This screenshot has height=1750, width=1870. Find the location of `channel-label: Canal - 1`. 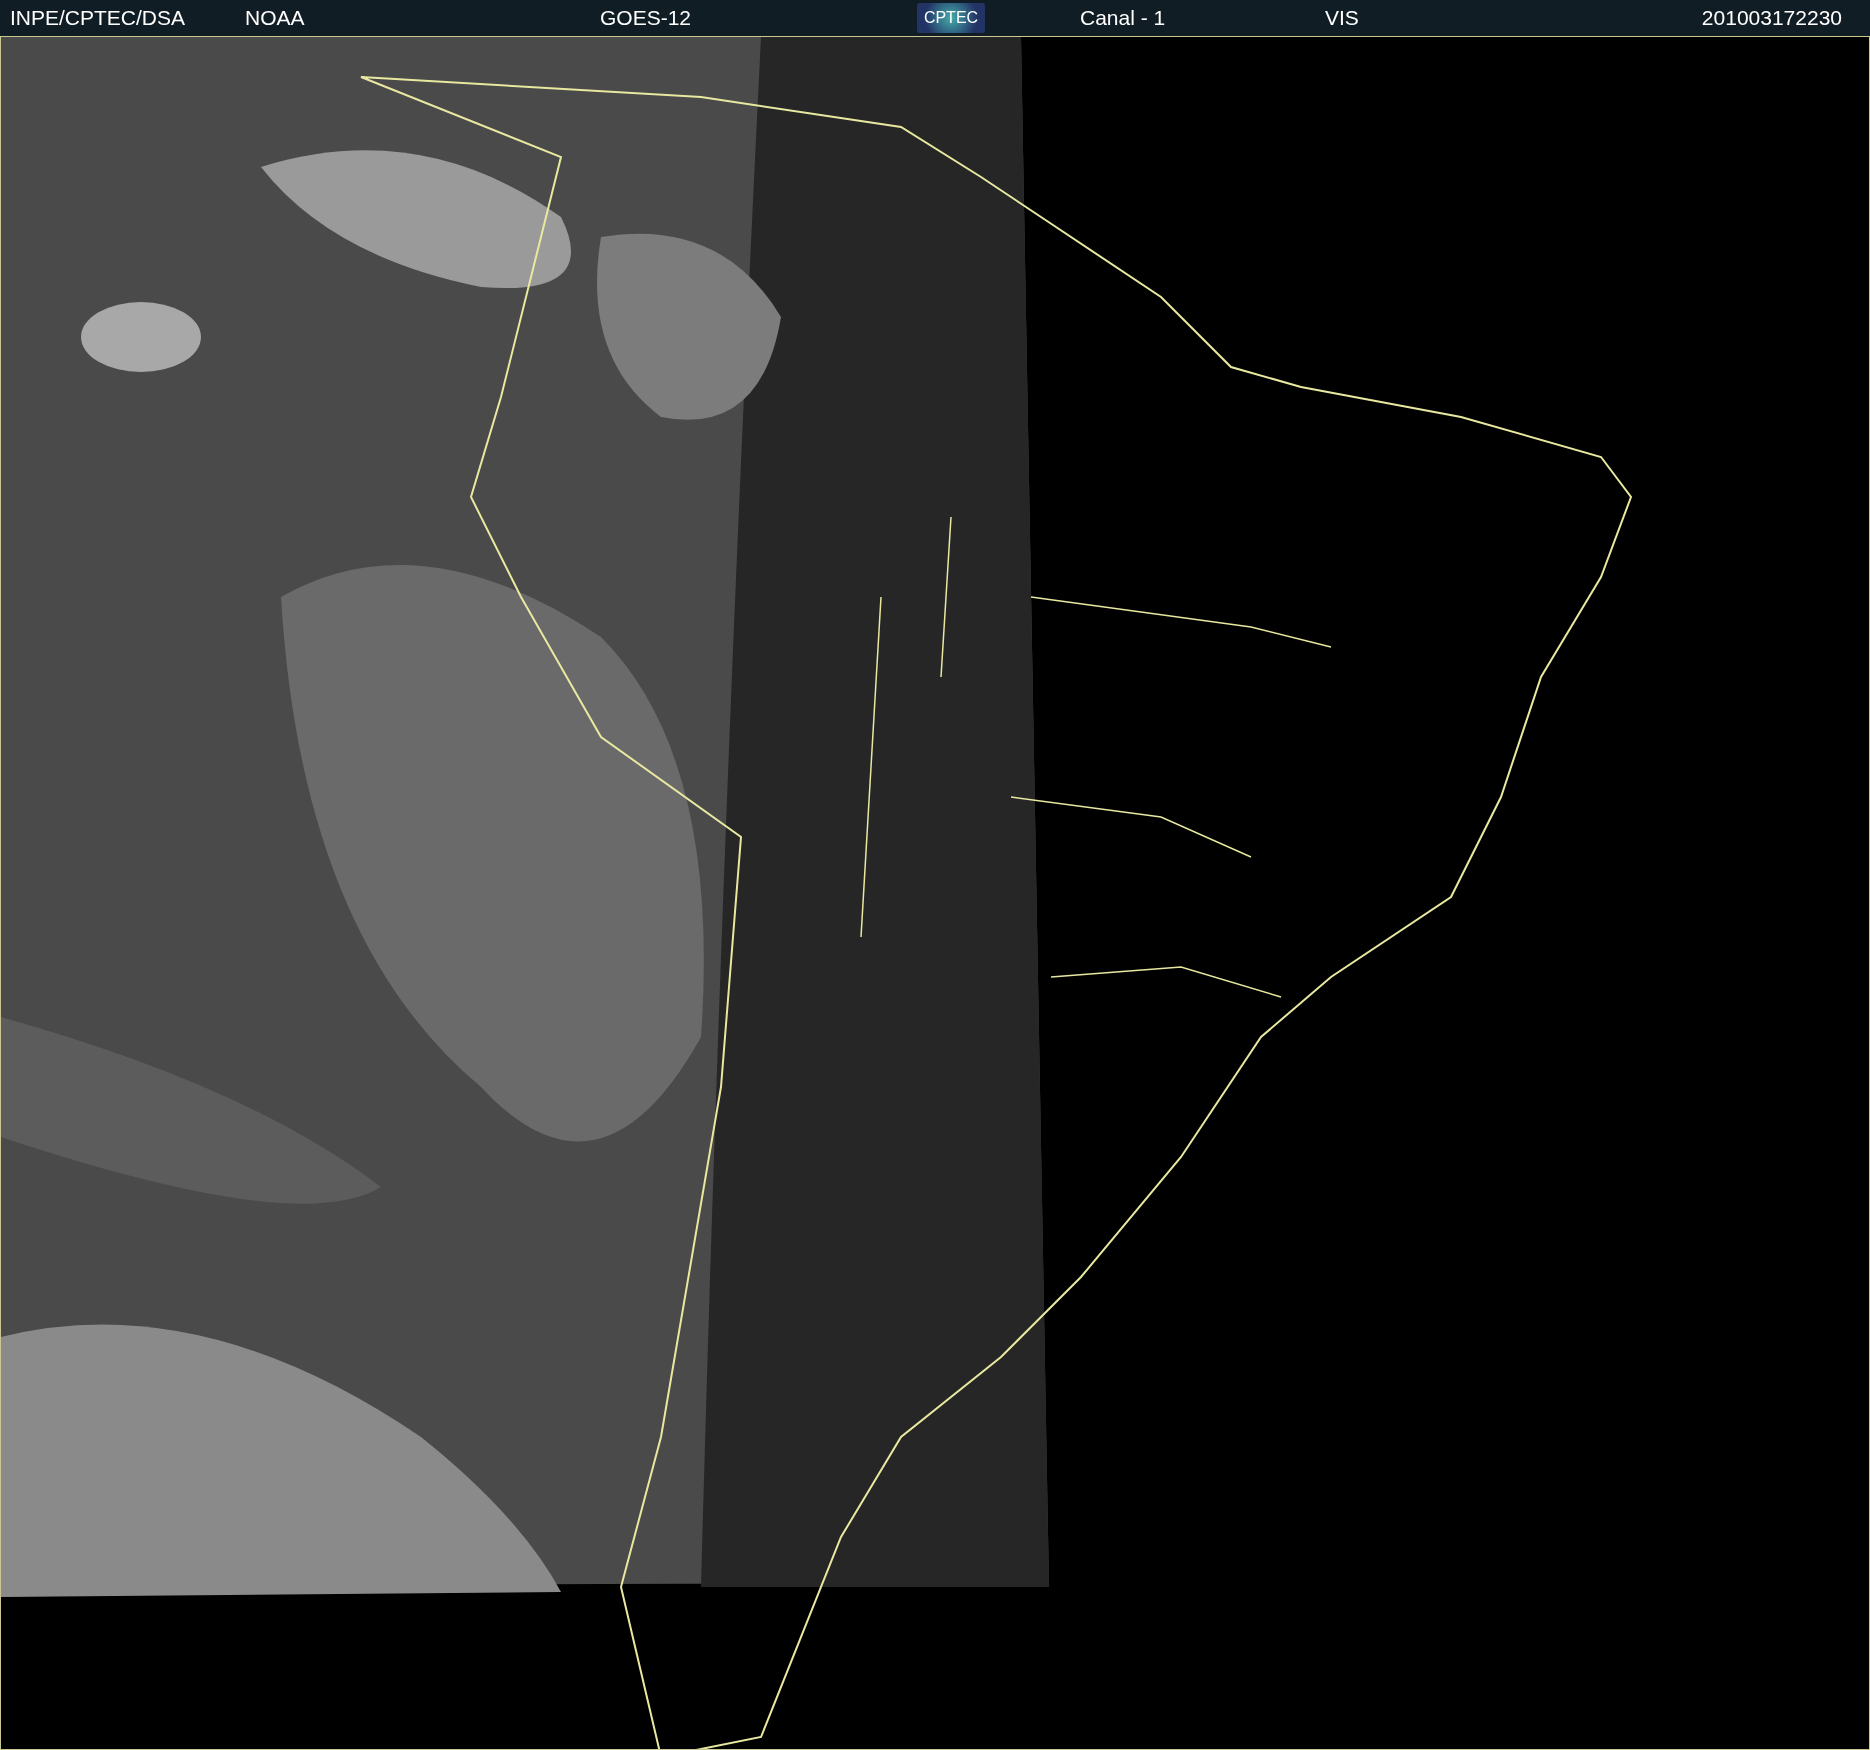

channel-label: Canal - 1 is located at coordinates (1123, 18).